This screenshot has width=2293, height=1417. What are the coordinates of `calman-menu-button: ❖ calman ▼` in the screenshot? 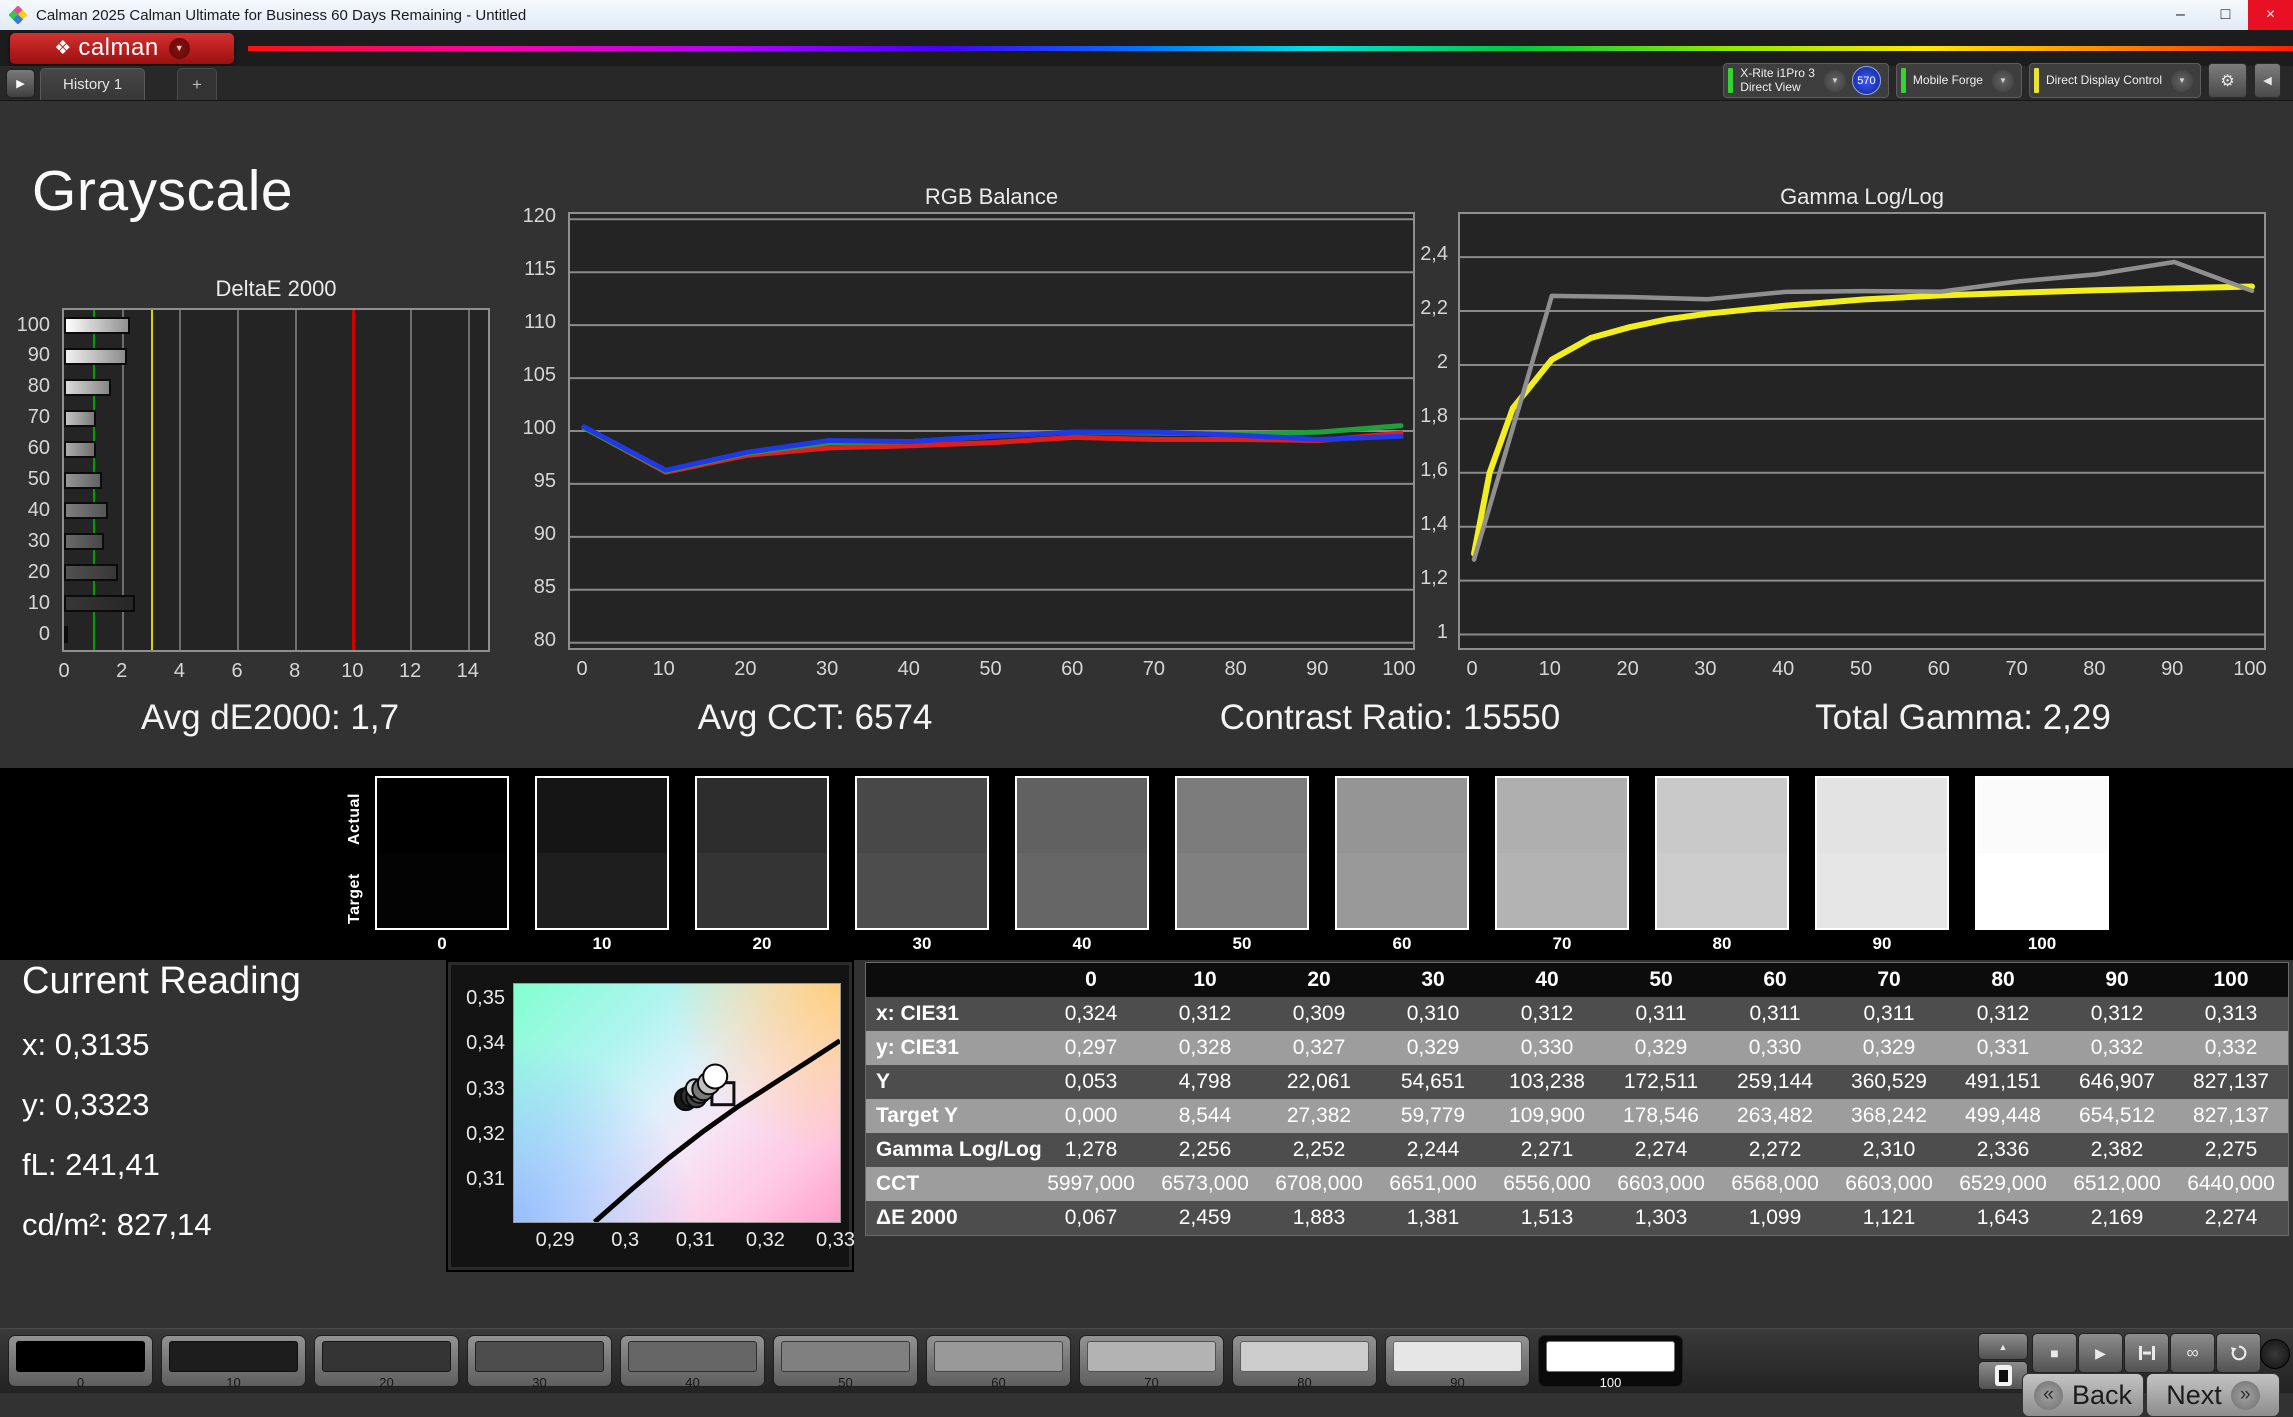 It's located at (122, 48).